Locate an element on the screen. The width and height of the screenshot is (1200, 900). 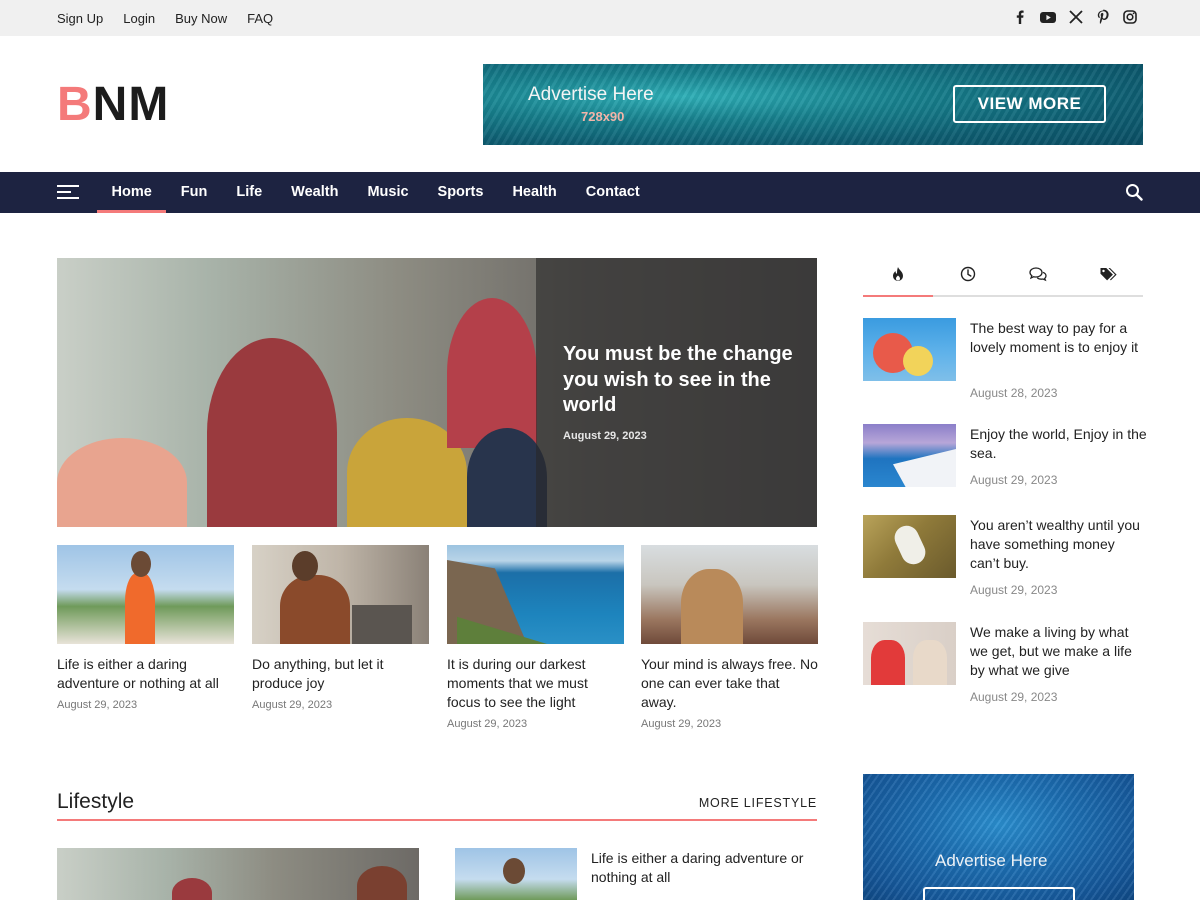
nav-item-home: Home is located at coordinates (132, 192).